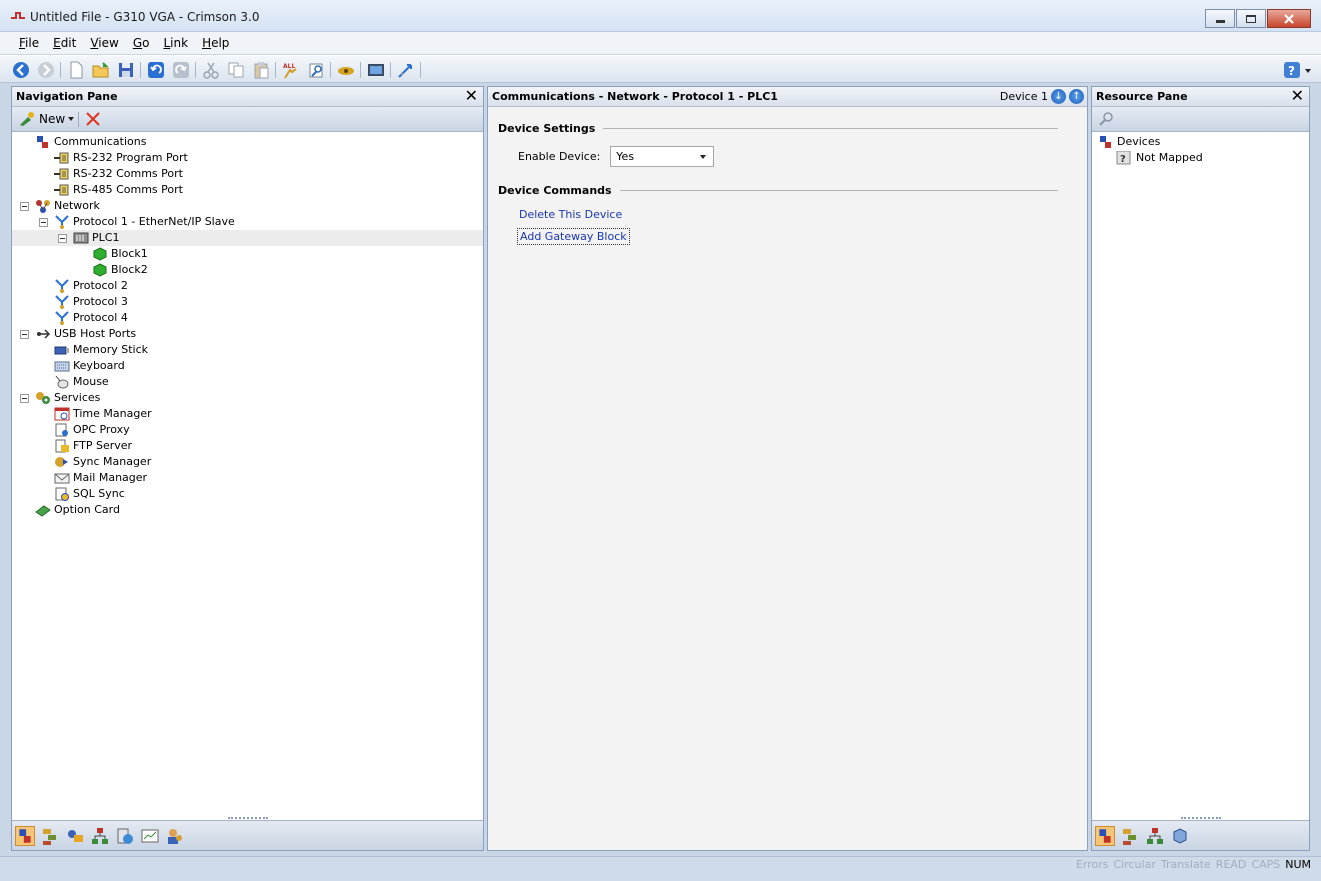 The image size is (1321, 881). What do you see at coordinates (247, 142) in the screenshot?
I see `tree-item: Communications` at bounding box center [247, 142].